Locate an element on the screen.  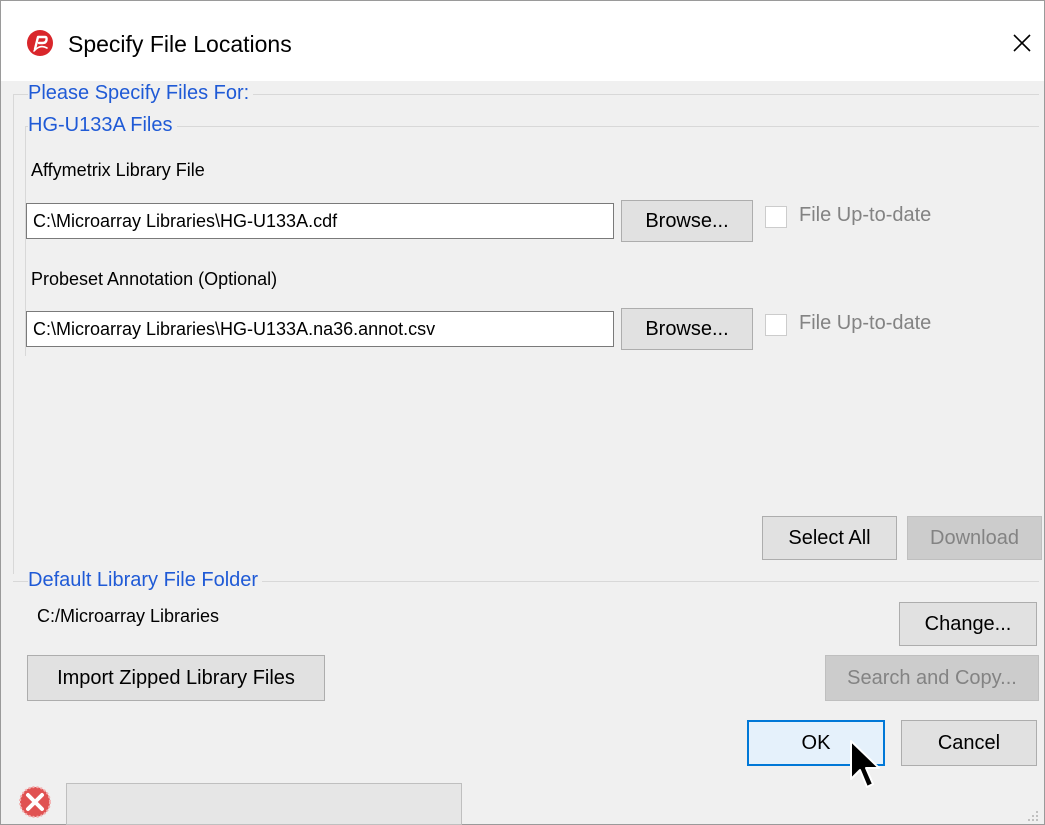
error-status-icon is located at coordinates (35, 802).